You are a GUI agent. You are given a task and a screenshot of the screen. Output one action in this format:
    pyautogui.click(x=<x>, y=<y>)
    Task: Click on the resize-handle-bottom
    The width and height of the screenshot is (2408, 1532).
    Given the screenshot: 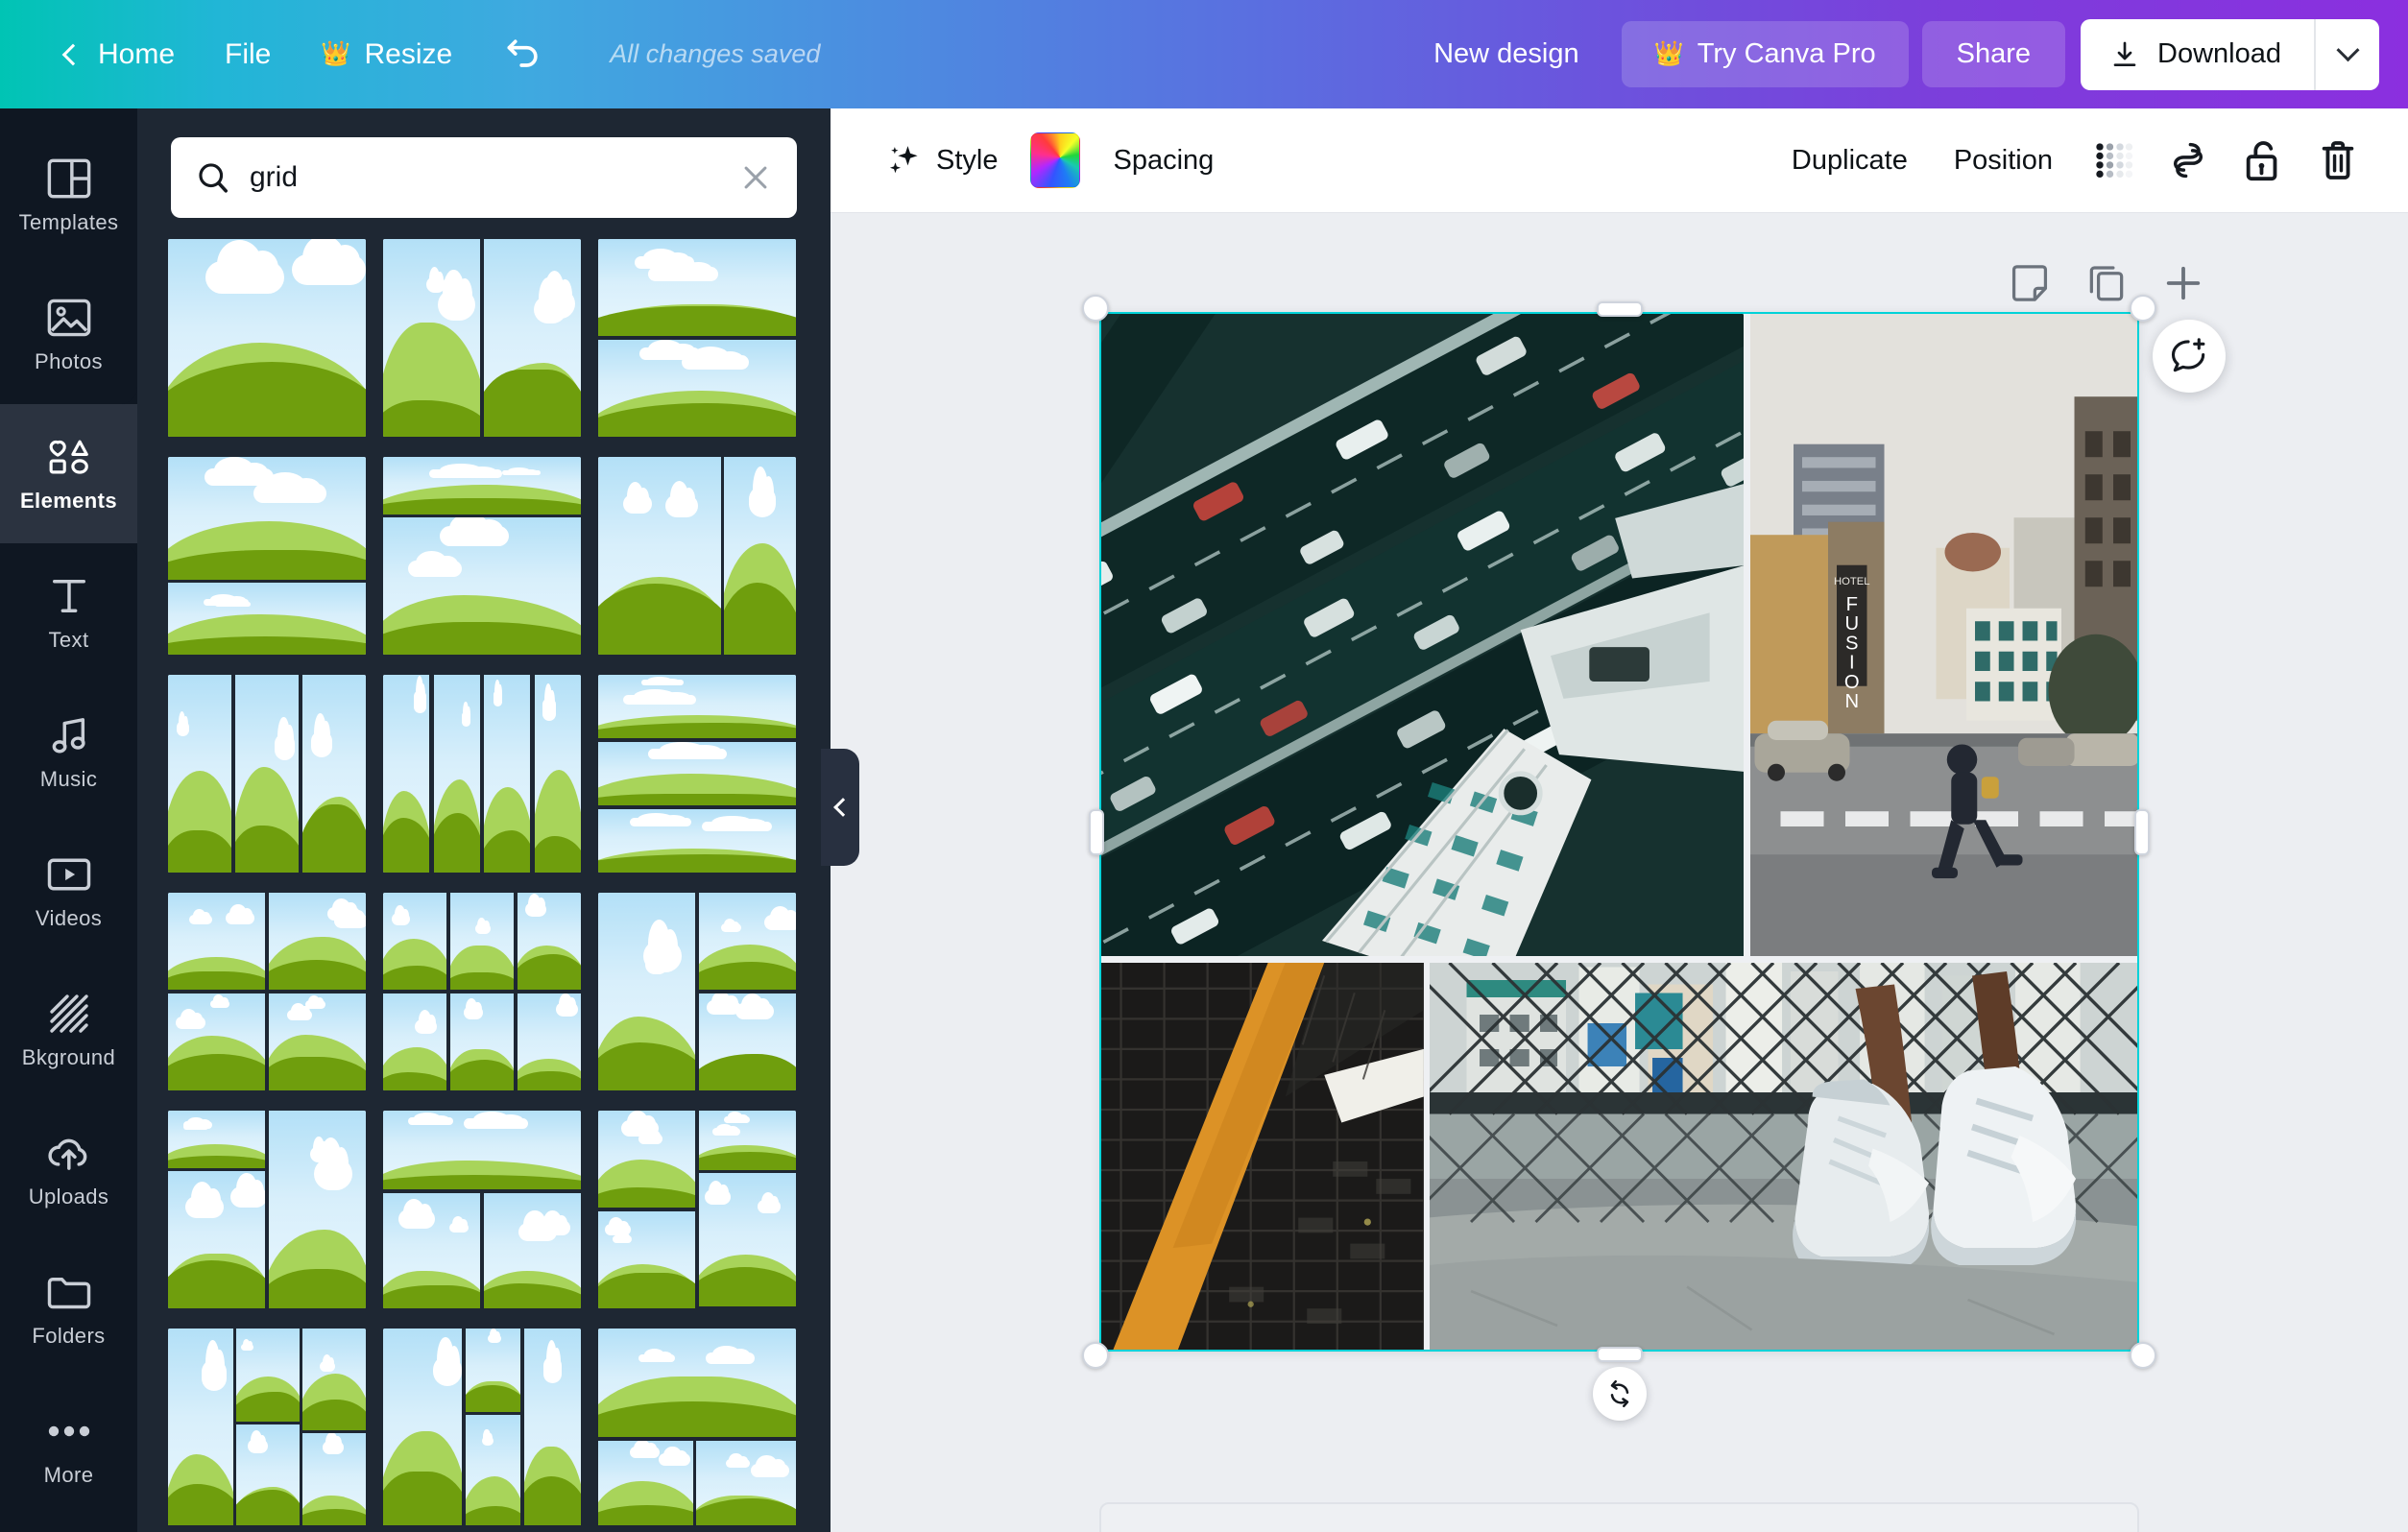 What is the action you would take?
    pyautogui.click(x=1619, y=1354)
    